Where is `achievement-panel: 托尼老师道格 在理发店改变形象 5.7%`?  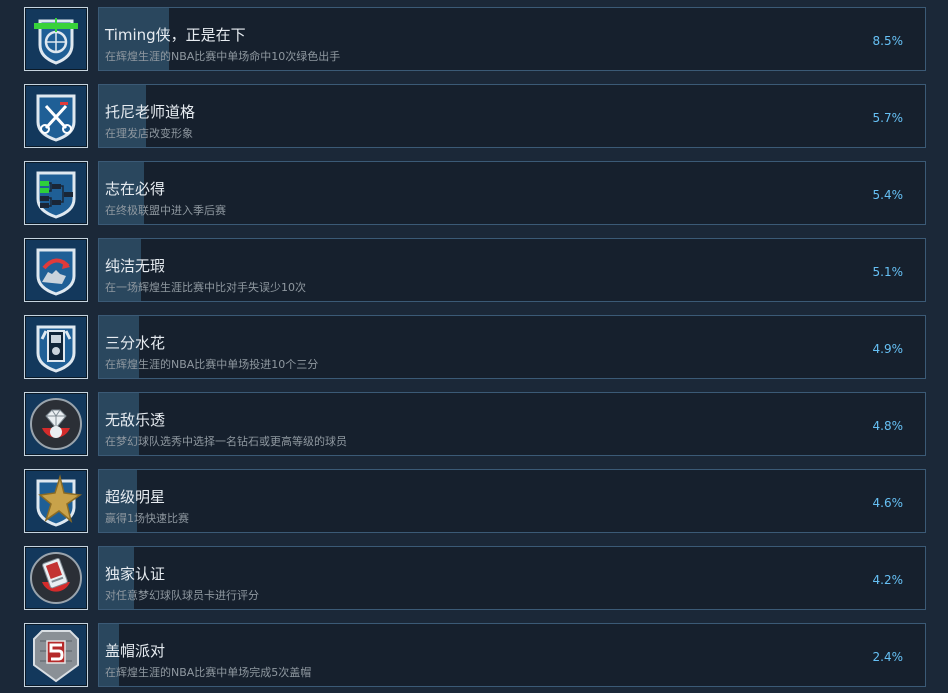 achievement-panel: 托尼老师道格 在理发店改变形象 5.7% is located at coordinates (512, 116).